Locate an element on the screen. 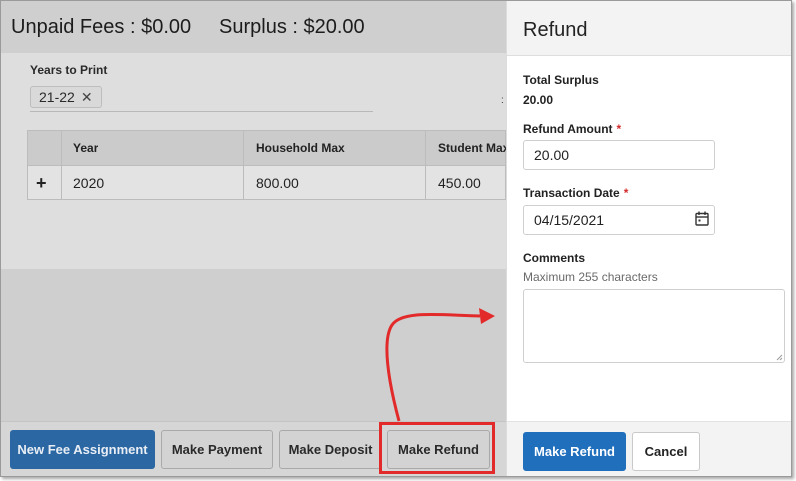 This screenshot has width=796, height=481. transaction-date-label-text: Transaction Date is located at coordinates (571, 193).